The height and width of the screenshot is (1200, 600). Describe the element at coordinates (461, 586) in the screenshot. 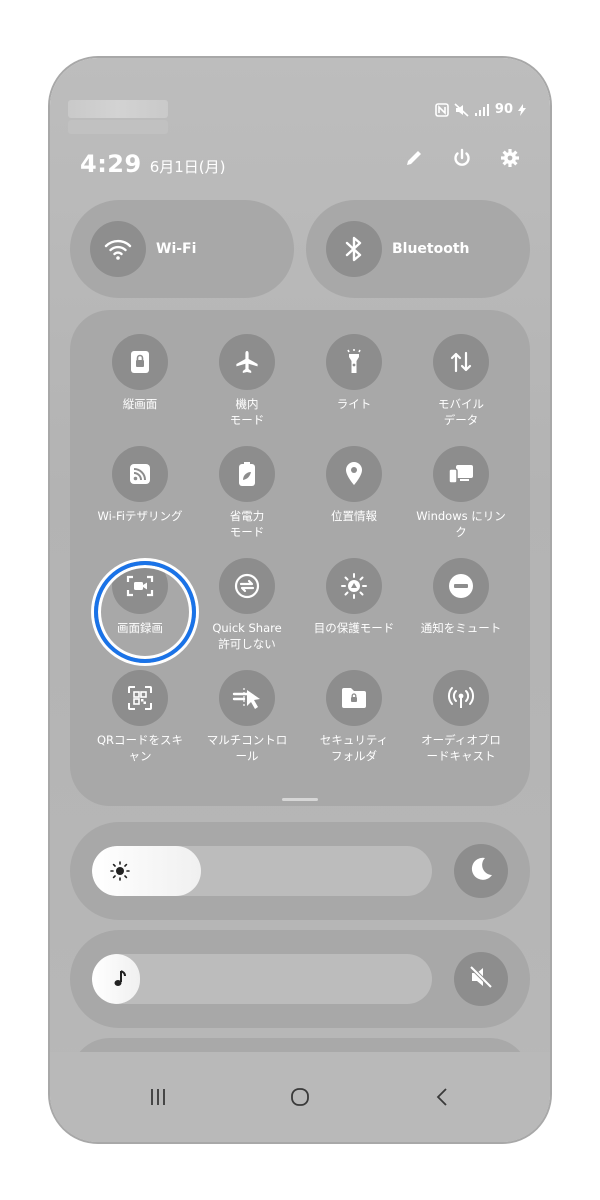

I see `do-not-disturb-icon` at that location.